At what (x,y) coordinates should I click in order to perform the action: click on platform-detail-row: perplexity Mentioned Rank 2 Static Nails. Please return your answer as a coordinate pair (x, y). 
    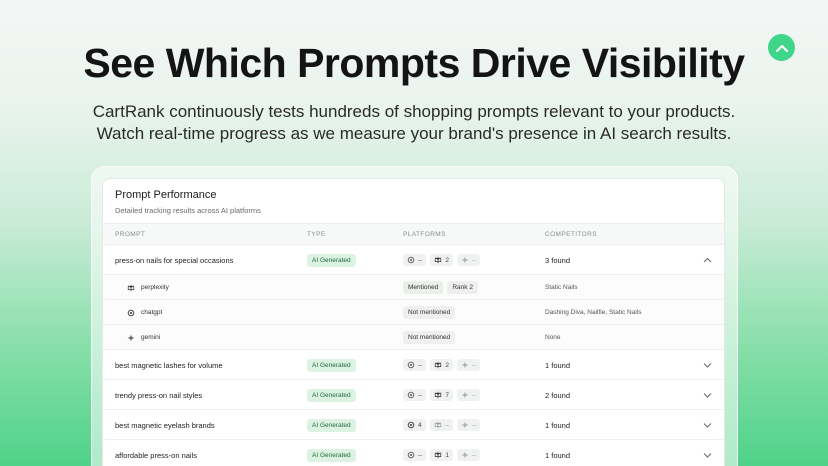
    Looking at the image, I should click on (413, 287).